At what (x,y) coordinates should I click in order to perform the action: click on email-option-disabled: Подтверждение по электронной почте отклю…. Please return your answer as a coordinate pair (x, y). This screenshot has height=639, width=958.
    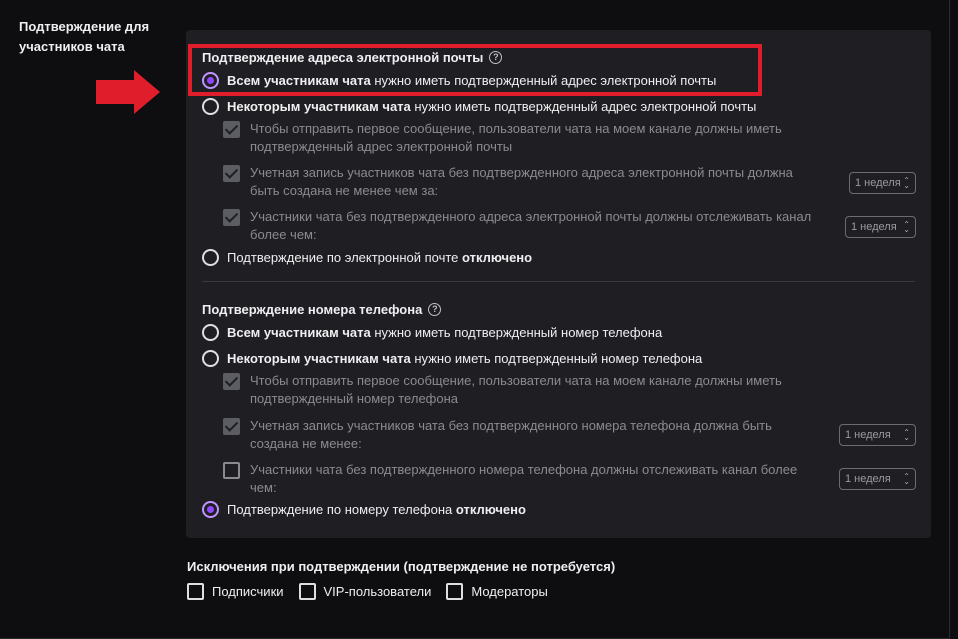
    Looking at the image, I should click on (367, 257).